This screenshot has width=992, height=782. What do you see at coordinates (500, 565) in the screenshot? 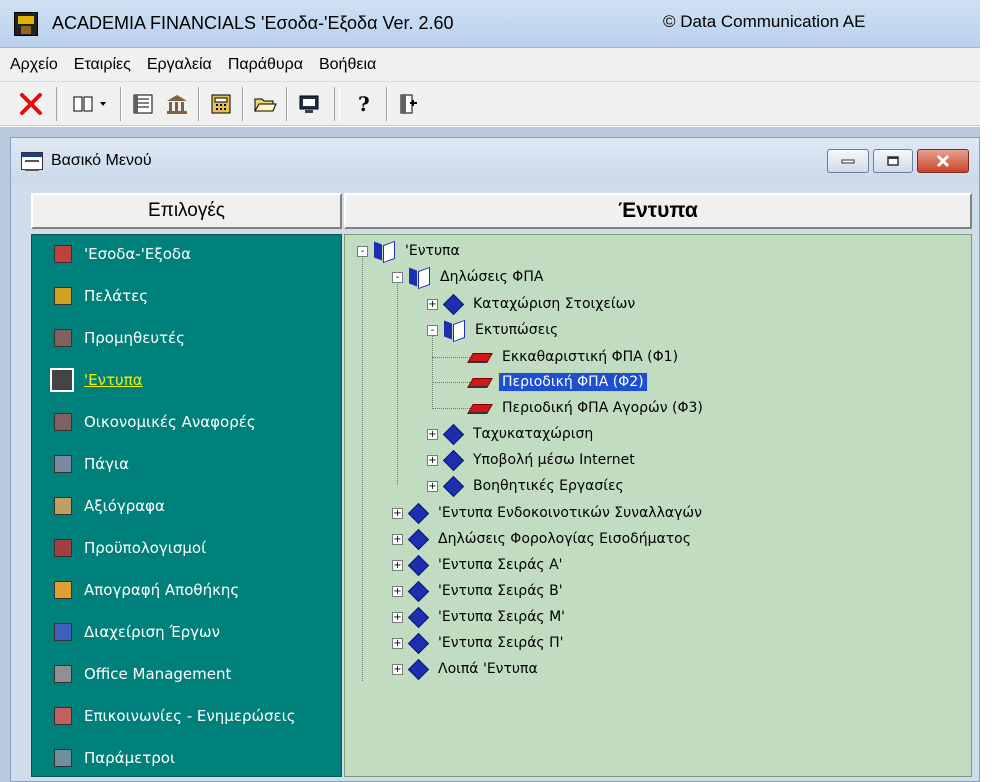
I see `tree-node-label: 'Εντυπα Σειράς Α'` at bounding box center [500, 565].